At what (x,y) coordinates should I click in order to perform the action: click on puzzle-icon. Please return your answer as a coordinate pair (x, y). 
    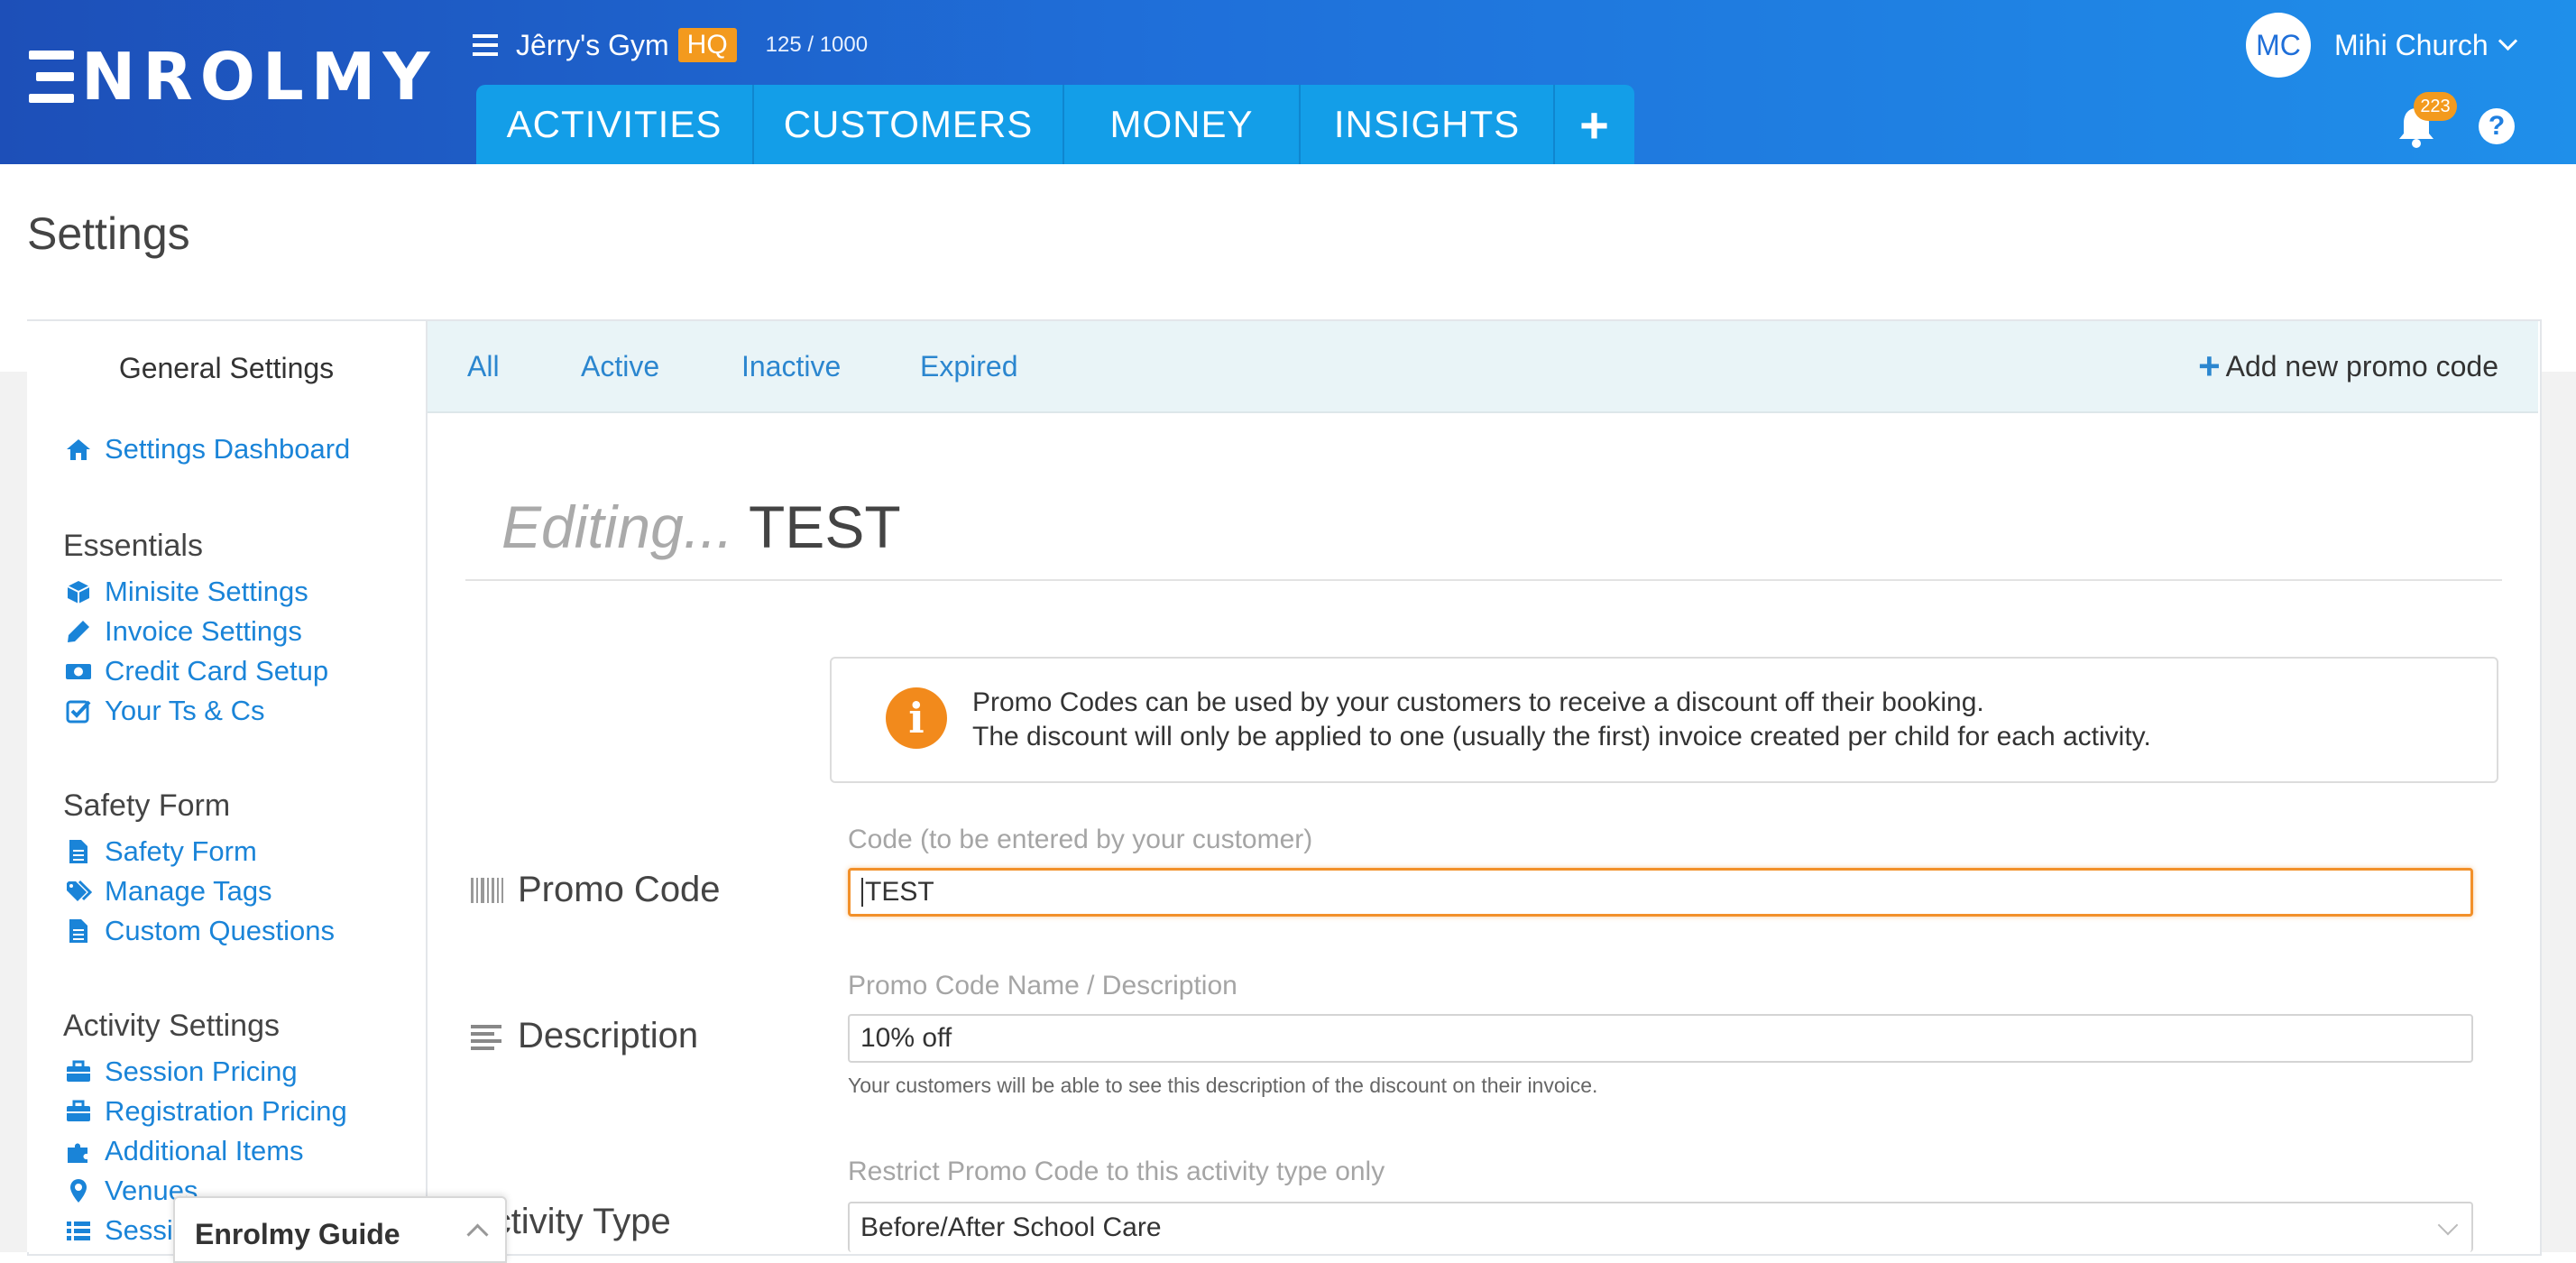
    Looking at the image, I should click on (78, 1151).